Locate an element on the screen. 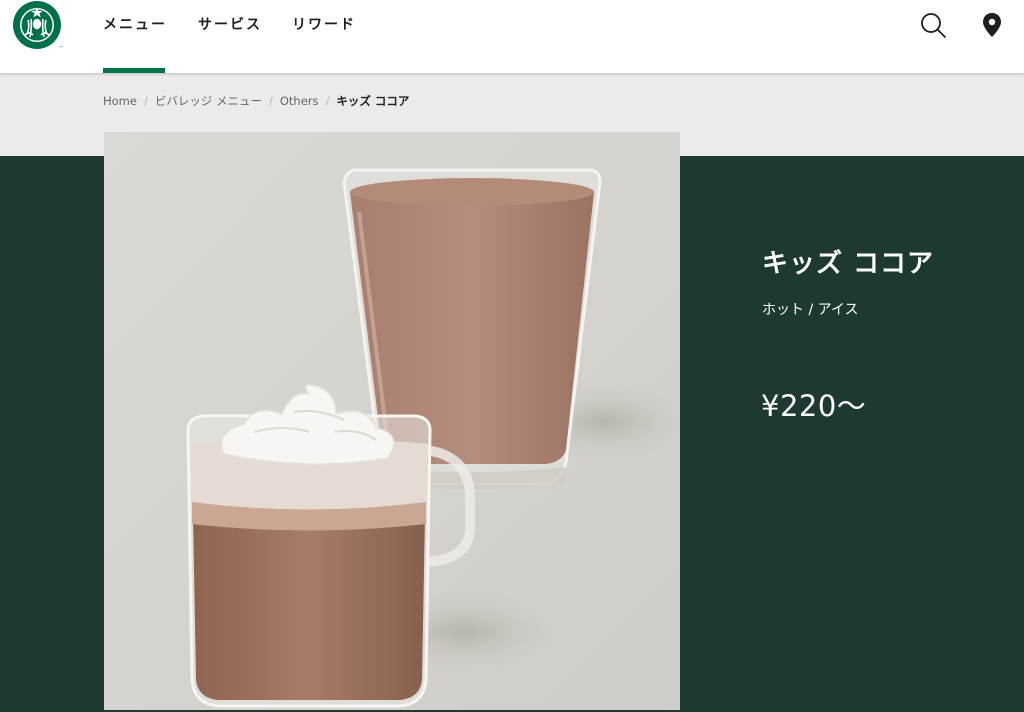 The image size is (1024, 712). product-variant: ホット / アイス is located at coordinates (810, 310).